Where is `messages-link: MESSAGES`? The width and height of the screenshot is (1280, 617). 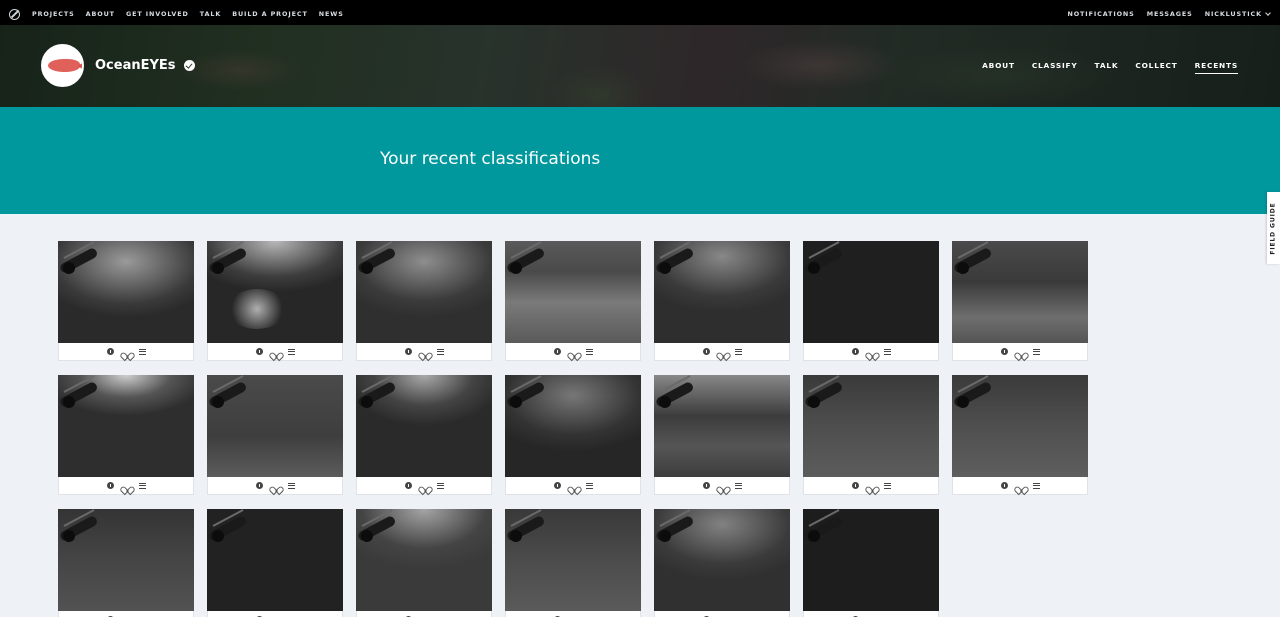
messages-link: MESSAGES is located at coordinates (1170, 14).